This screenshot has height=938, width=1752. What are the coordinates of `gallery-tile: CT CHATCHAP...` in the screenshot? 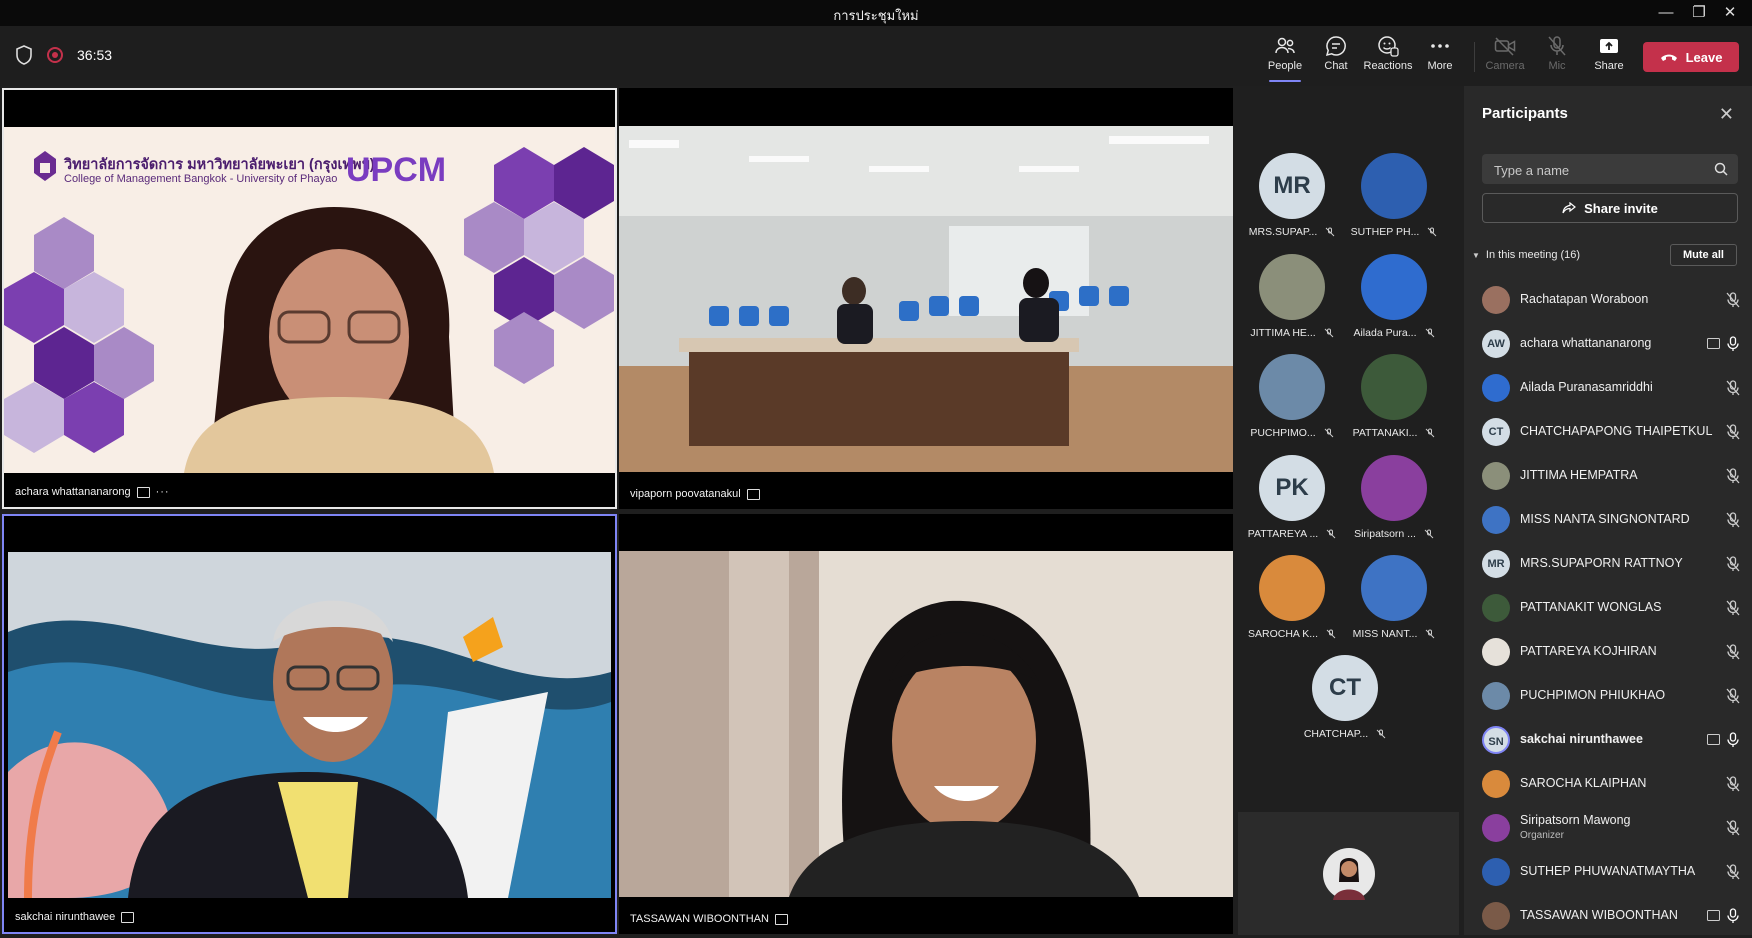 It's located at (1345, 700).